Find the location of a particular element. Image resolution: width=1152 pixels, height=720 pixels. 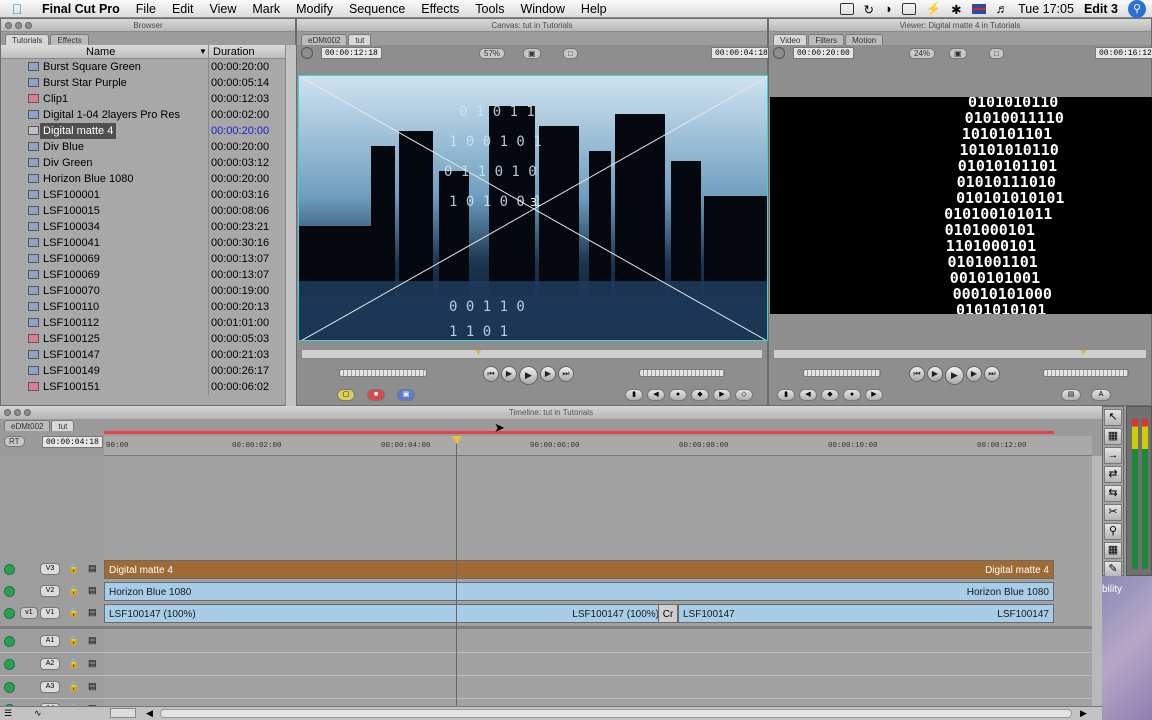

viewer-duration-timecode: 00:00:20:00 is located at coordinates (823, 53).